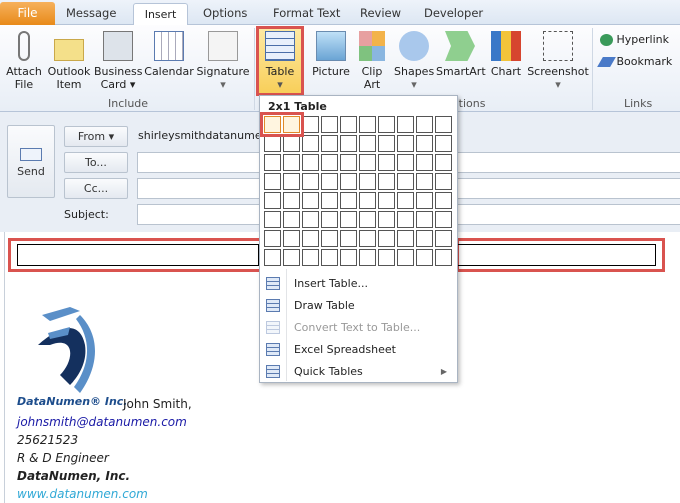  Describe the element at coordinates (31, 161) in the screenshot. I see `send-button: Send` at that location.